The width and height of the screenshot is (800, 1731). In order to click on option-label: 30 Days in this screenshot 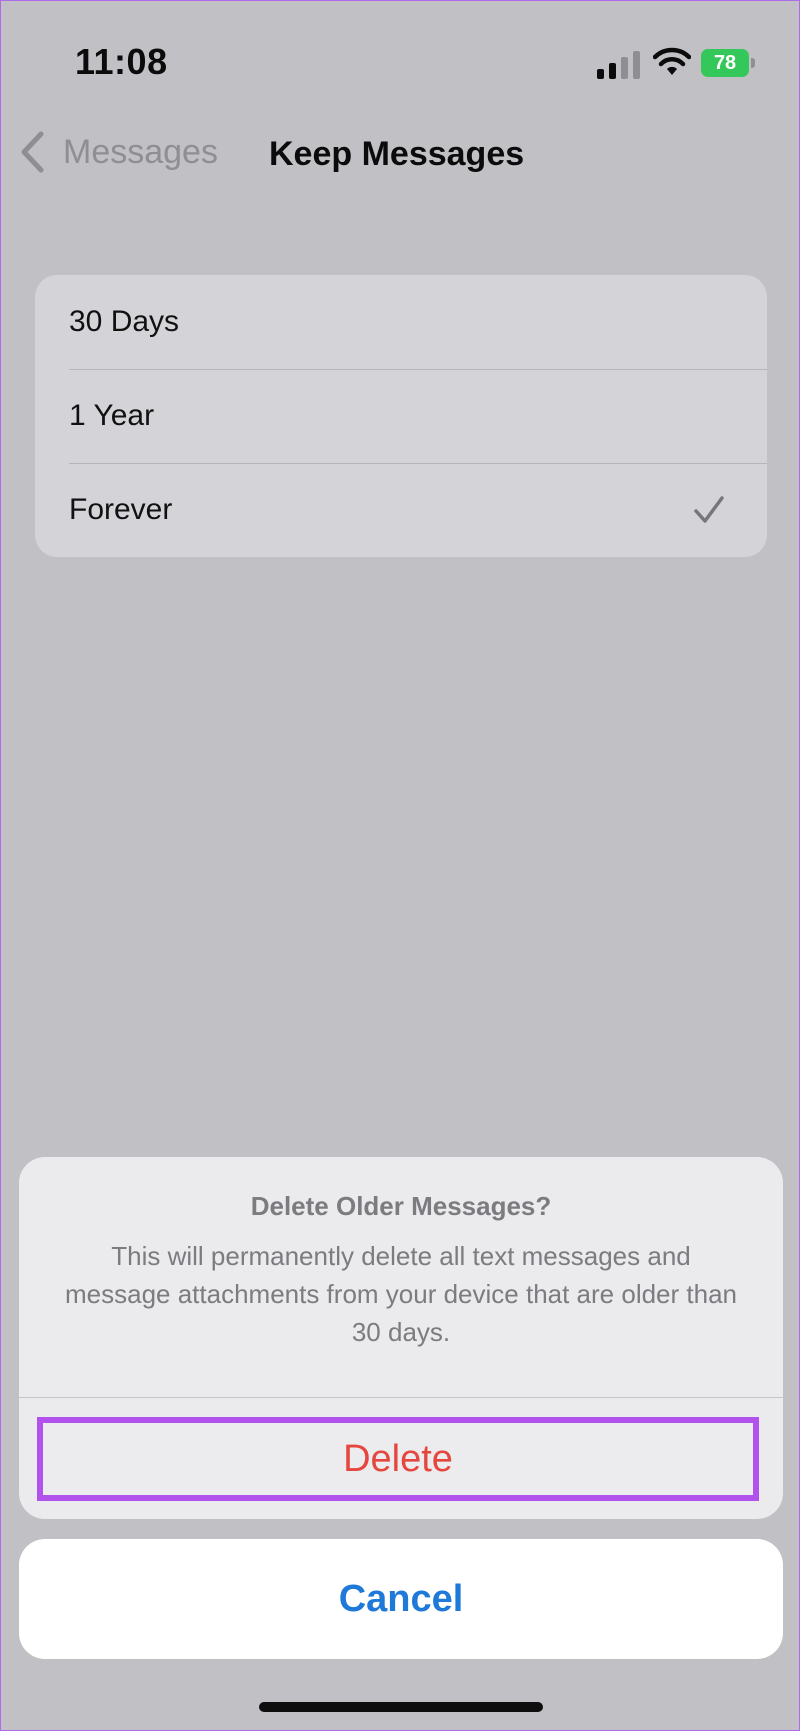, I will do `click(124, 321)`.